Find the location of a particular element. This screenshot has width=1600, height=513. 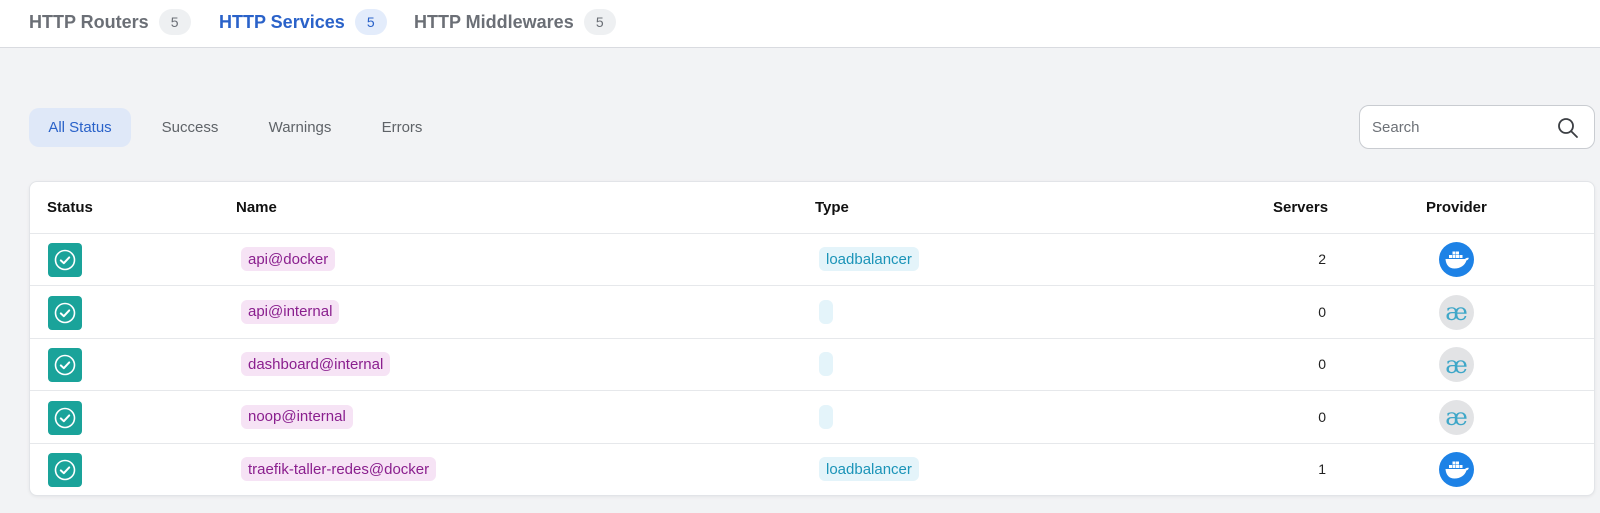

service-name-chip: noop@internal is located at coordinates (297, 416).